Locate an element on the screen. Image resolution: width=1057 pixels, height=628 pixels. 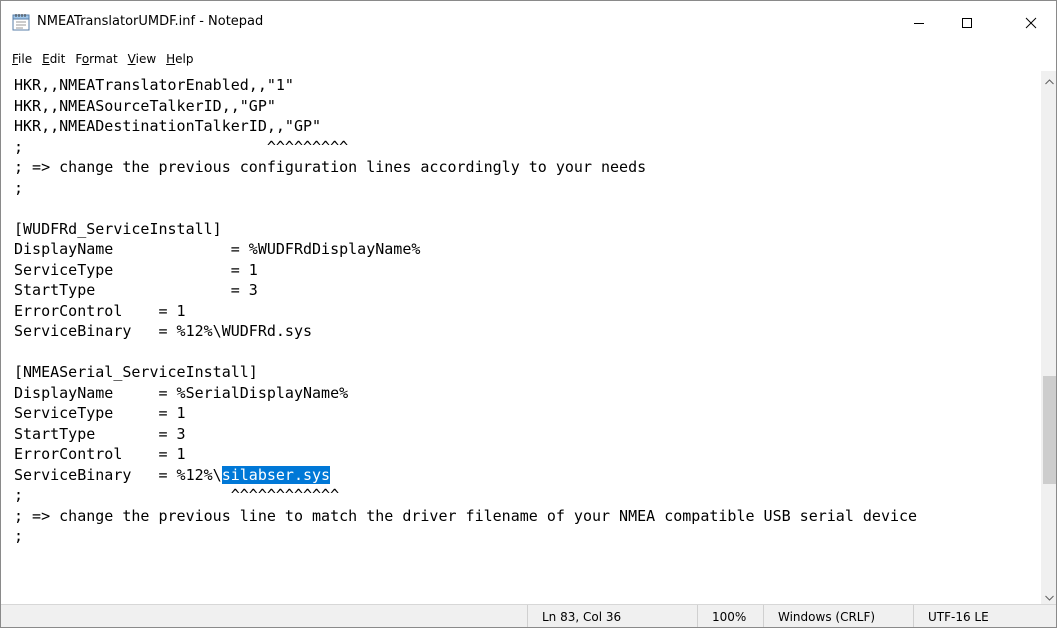
menu-edit: Edit is located at coordinates (53, 59).